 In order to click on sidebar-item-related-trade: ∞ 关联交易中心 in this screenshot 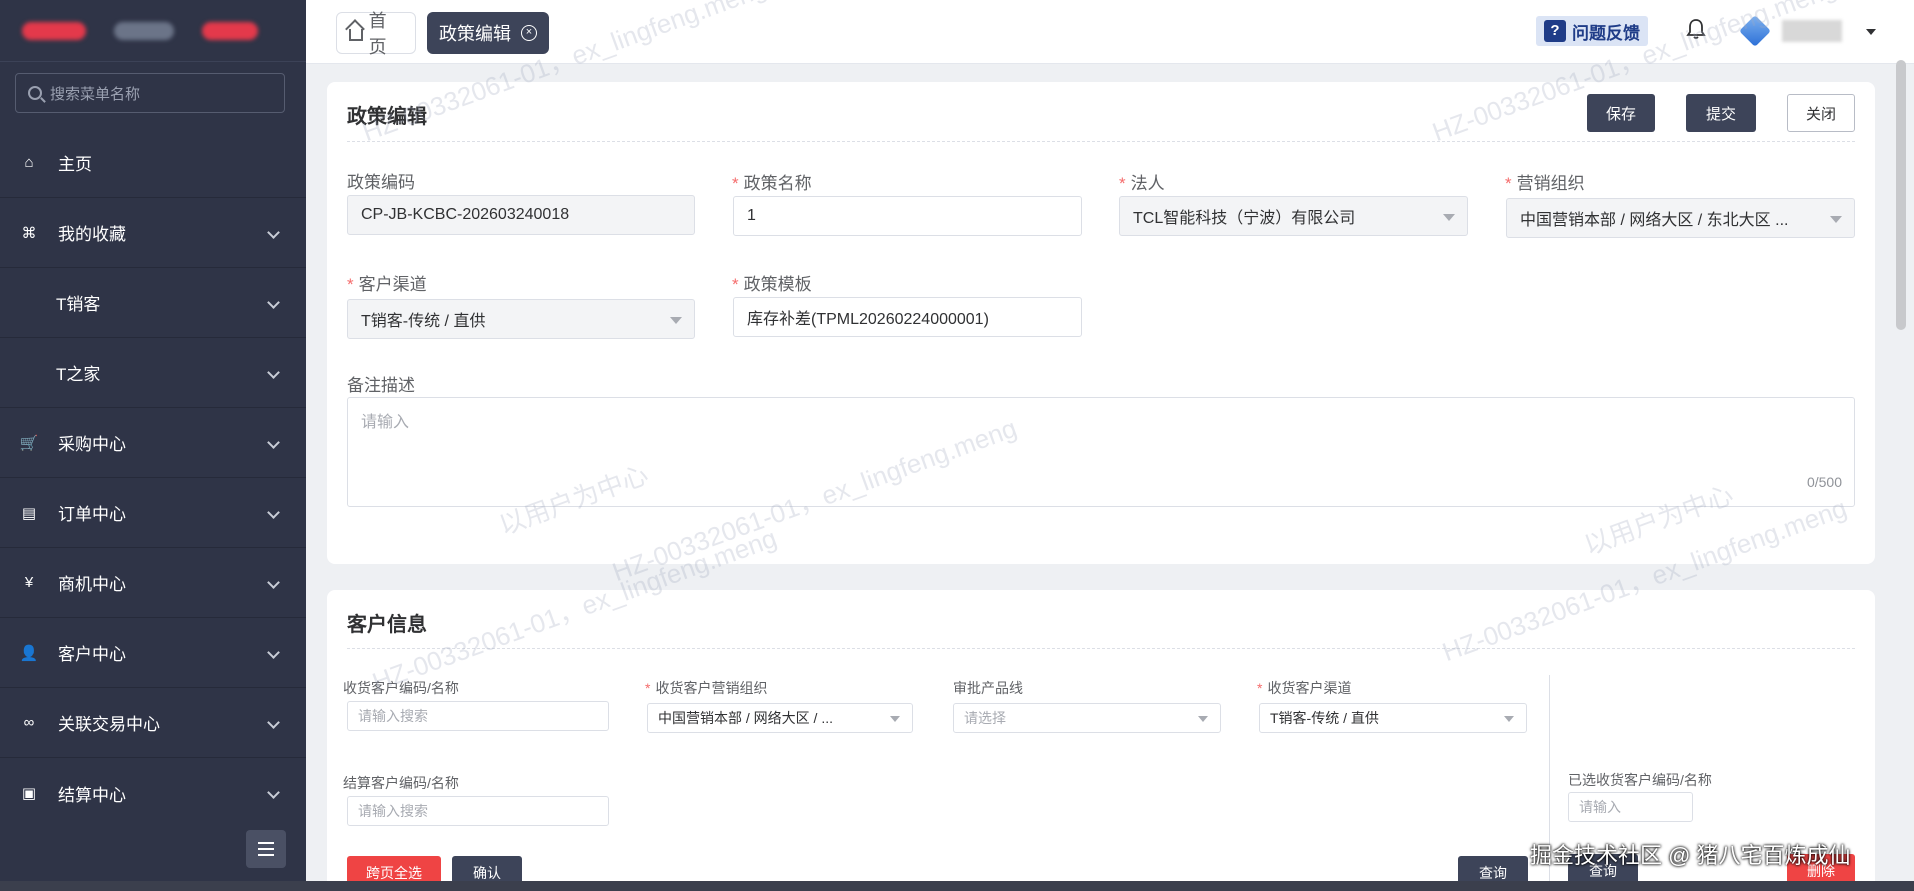, I will do `click(153, 723)`.